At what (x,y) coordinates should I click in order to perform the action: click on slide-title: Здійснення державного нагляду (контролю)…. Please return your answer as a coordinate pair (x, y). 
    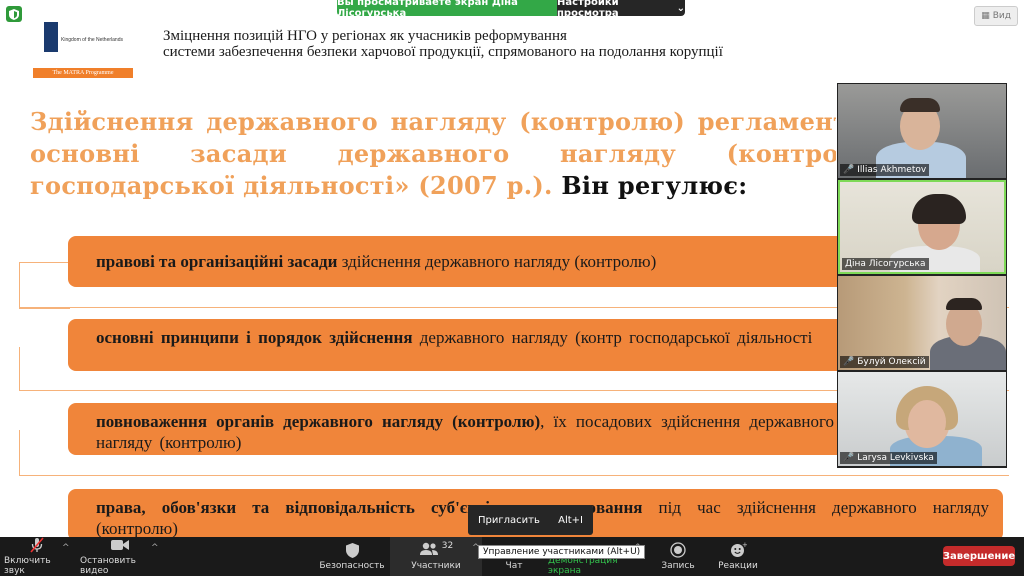
    Looking at the image, I should click on (433, 154).